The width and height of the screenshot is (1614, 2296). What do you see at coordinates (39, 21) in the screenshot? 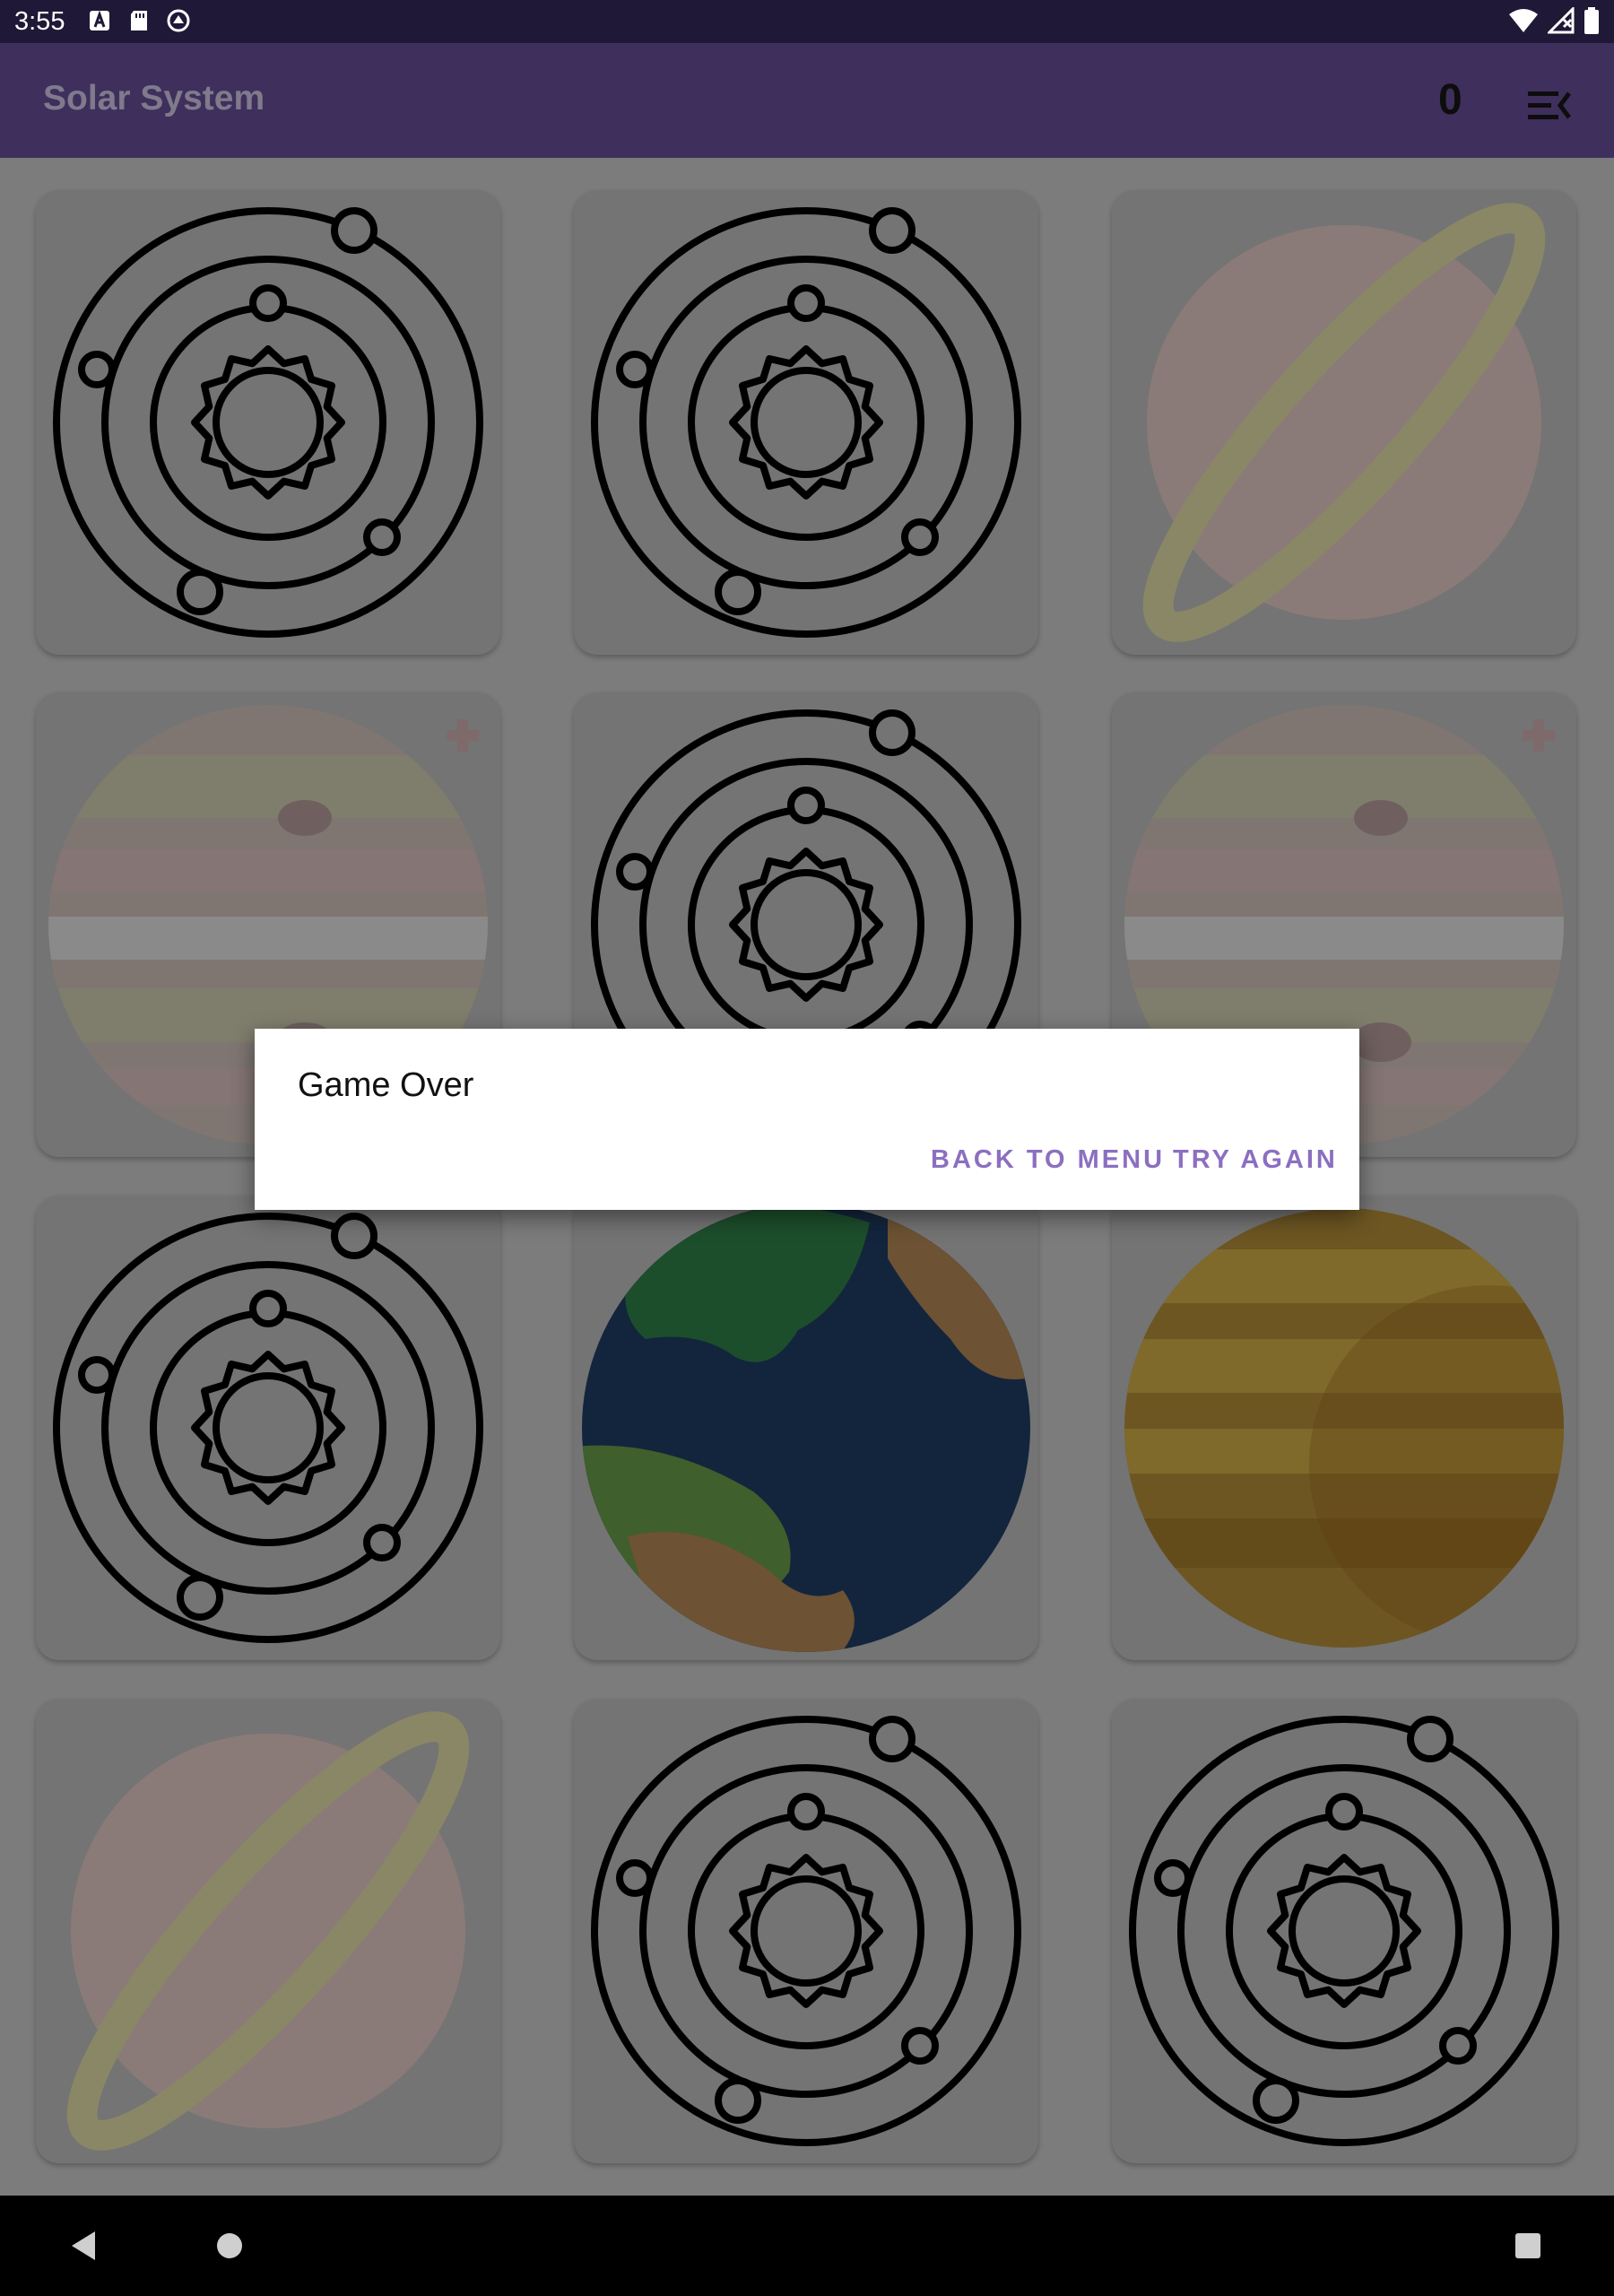
I see `status-time: 3:55` at bounding box center [39, 21].